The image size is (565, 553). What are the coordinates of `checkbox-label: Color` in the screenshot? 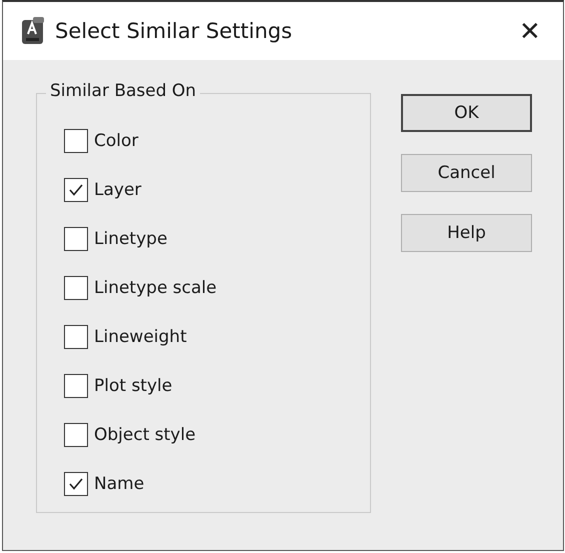 It's located at (116, 140).